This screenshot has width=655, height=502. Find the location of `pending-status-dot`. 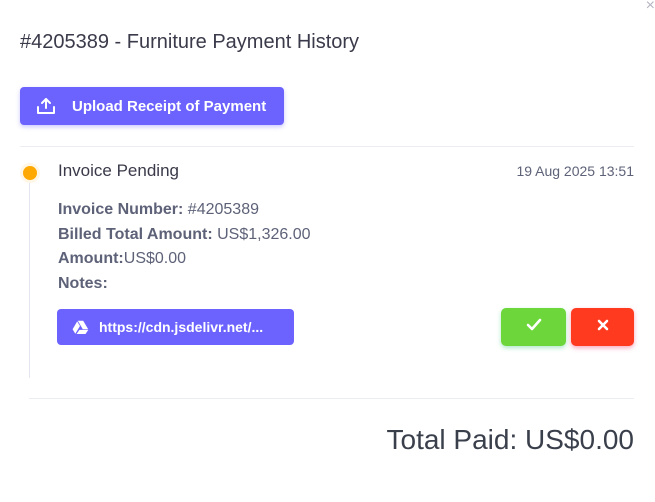

pending-status-dot is located at coordinates (30, 173).